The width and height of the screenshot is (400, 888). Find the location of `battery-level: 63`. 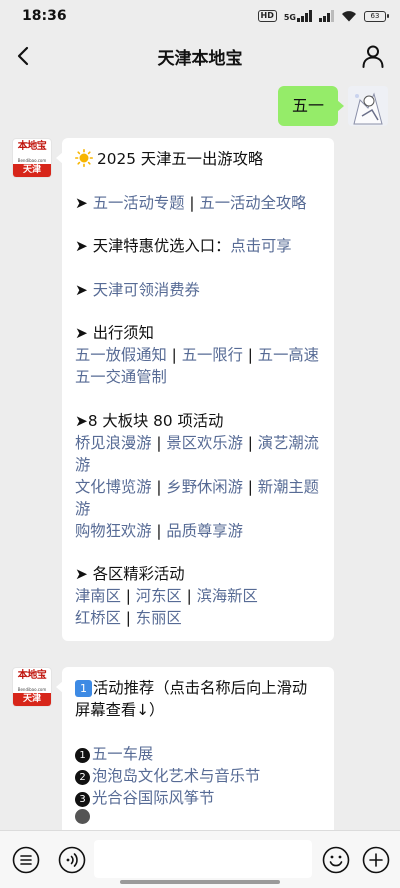

battery-level: 63 is located at coordinates (375, 15).